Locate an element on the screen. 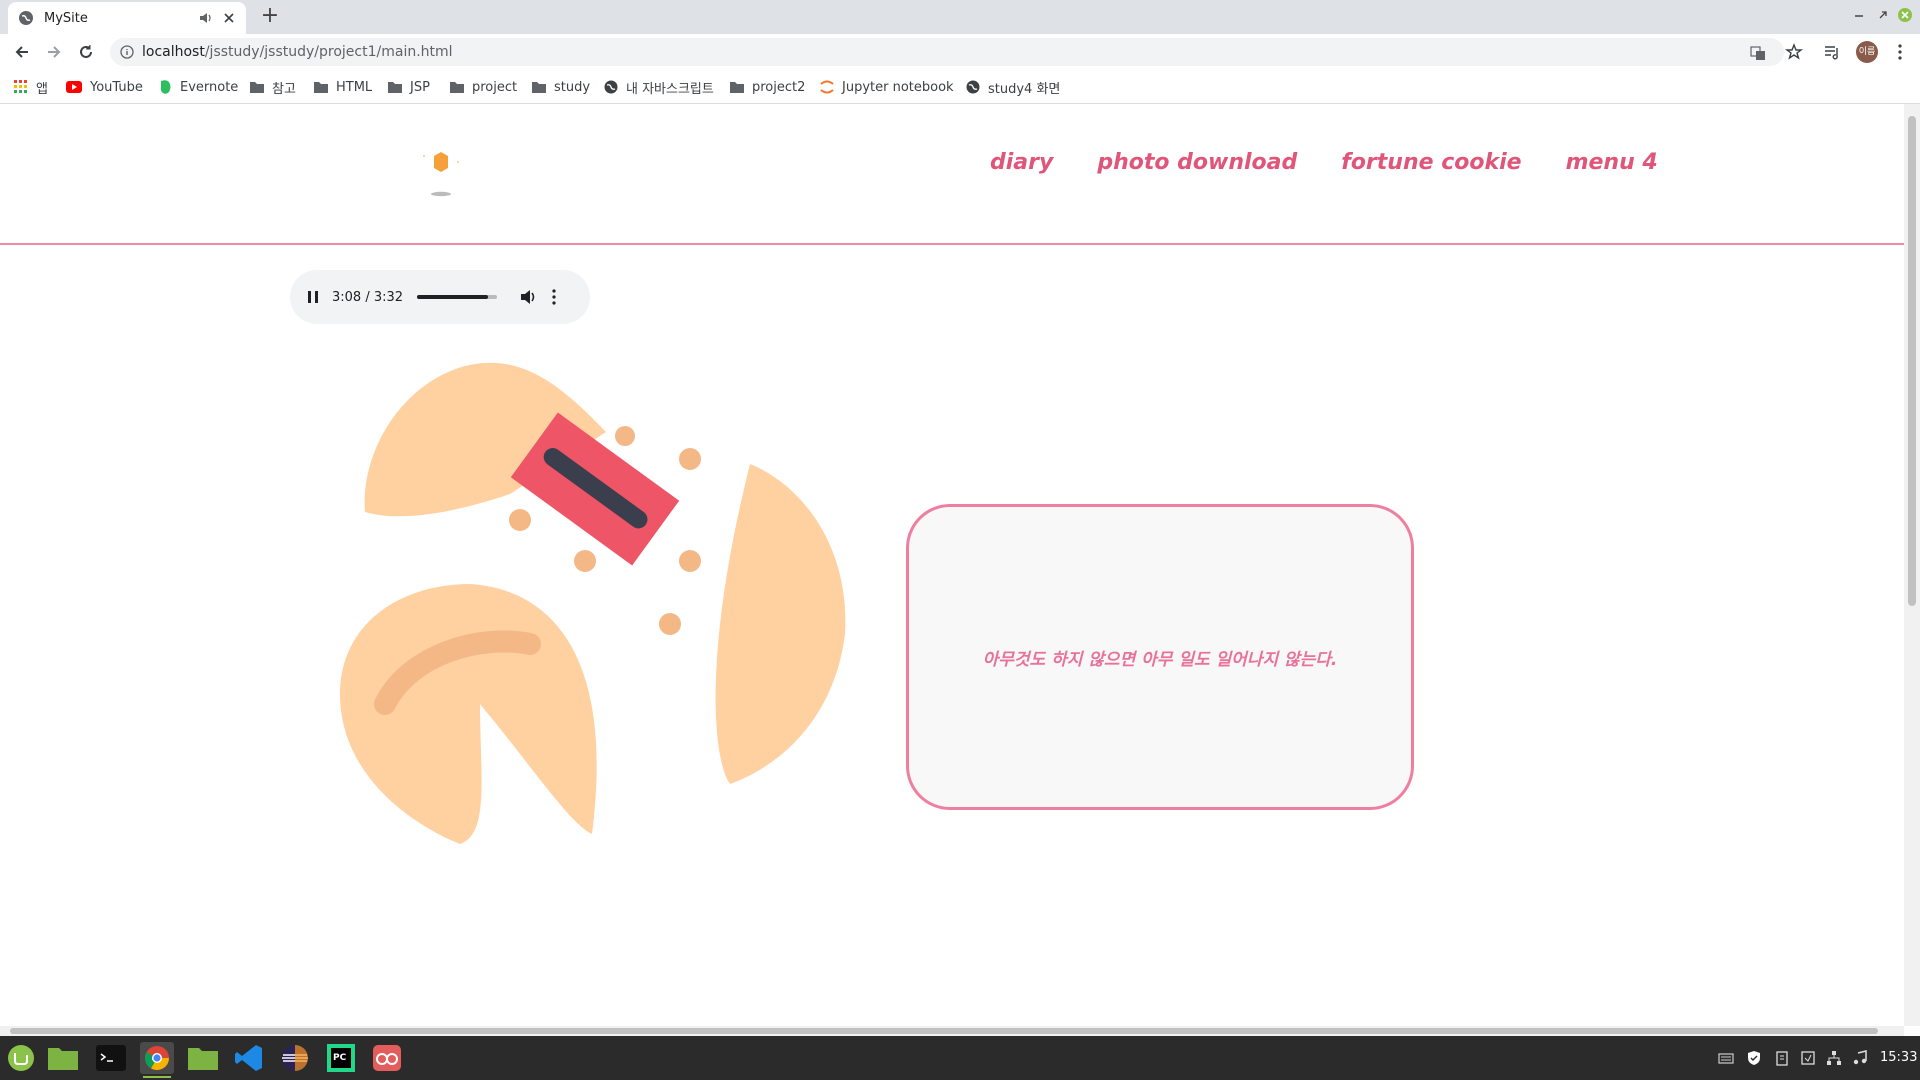  bookmark-folder-project2: project2 is located at coordinates (767, 87).